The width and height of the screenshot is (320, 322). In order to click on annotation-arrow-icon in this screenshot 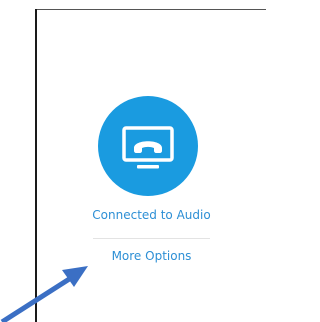, I will do `click(44, 294)`.